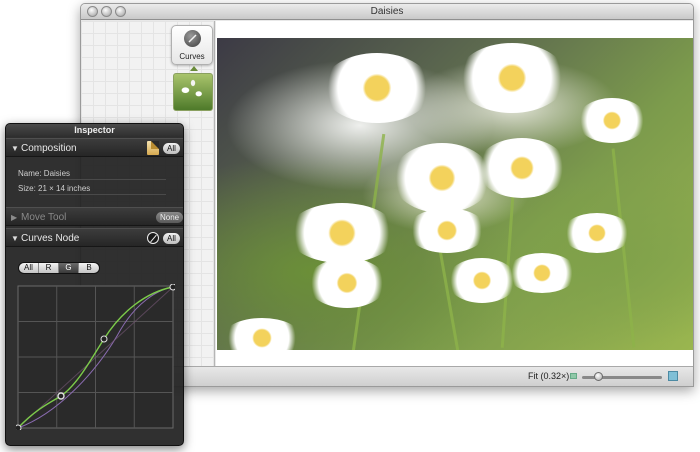  What do you see at coordinates (194, 68) in the screenshot?
I see `node-connector-arrow` at bounding box center [194, 68].